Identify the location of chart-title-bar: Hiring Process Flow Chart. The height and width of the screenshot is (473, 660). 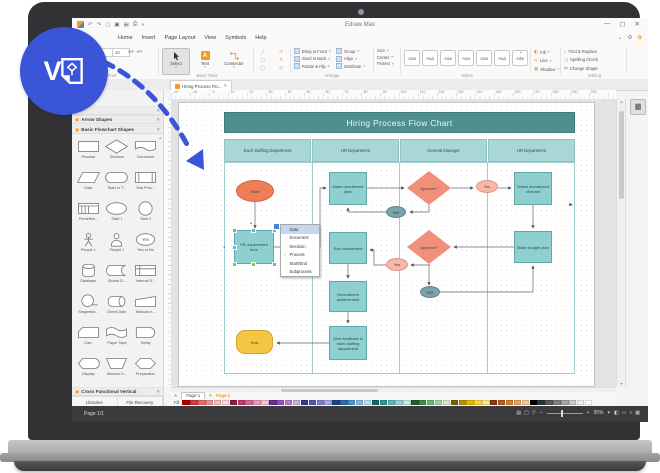
(399, 122).